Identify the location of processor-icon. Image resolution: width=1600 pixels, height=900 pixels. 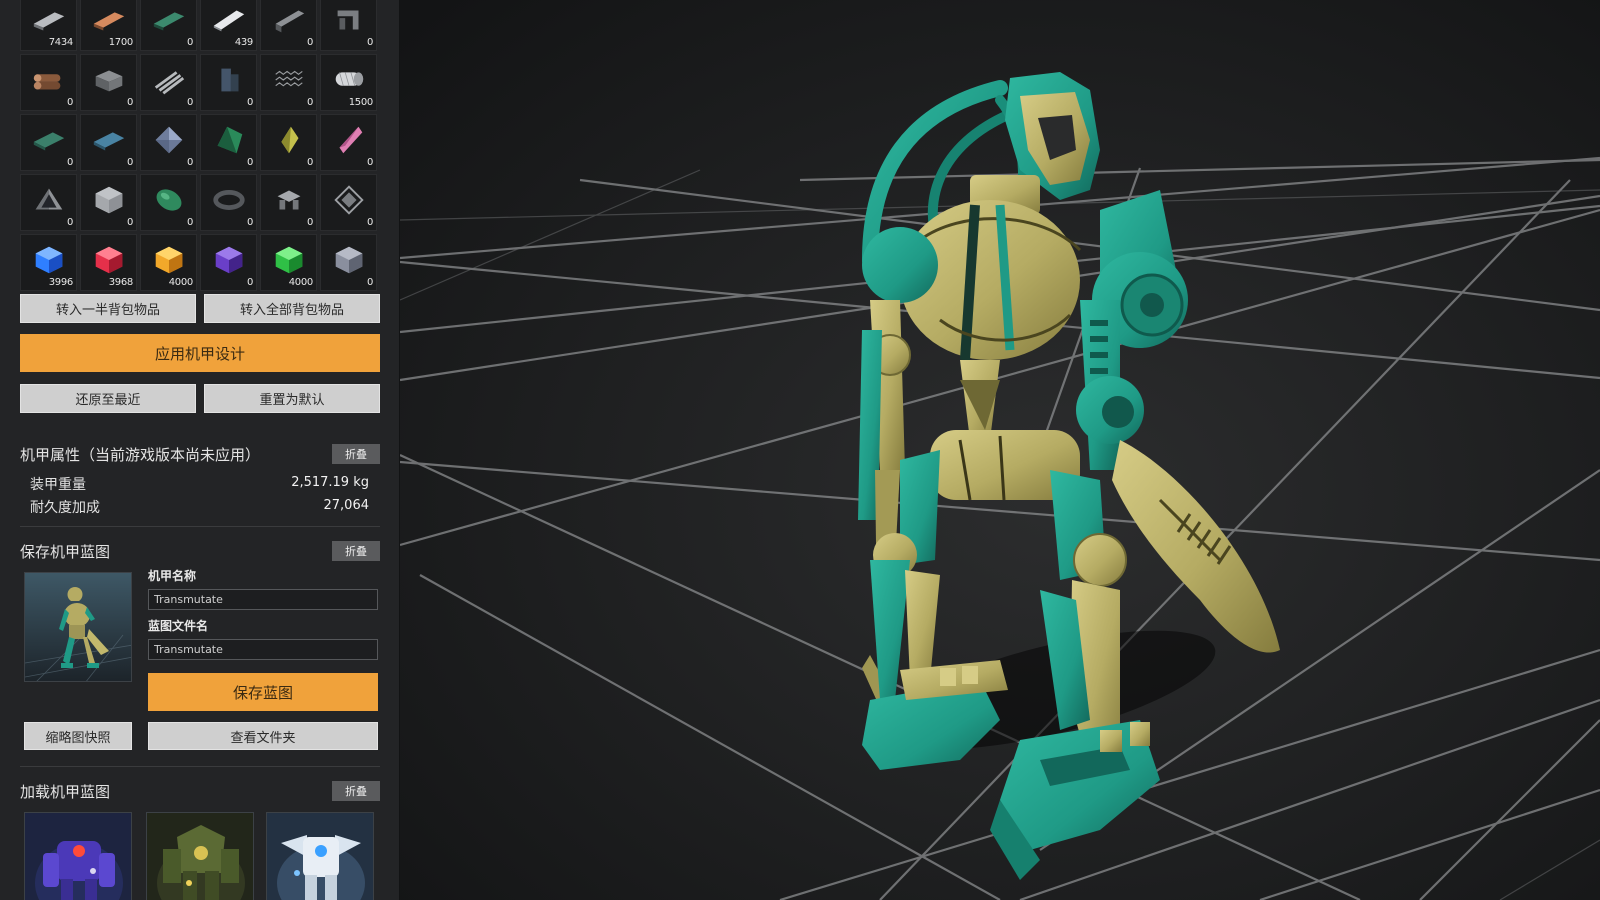
(348, 199).